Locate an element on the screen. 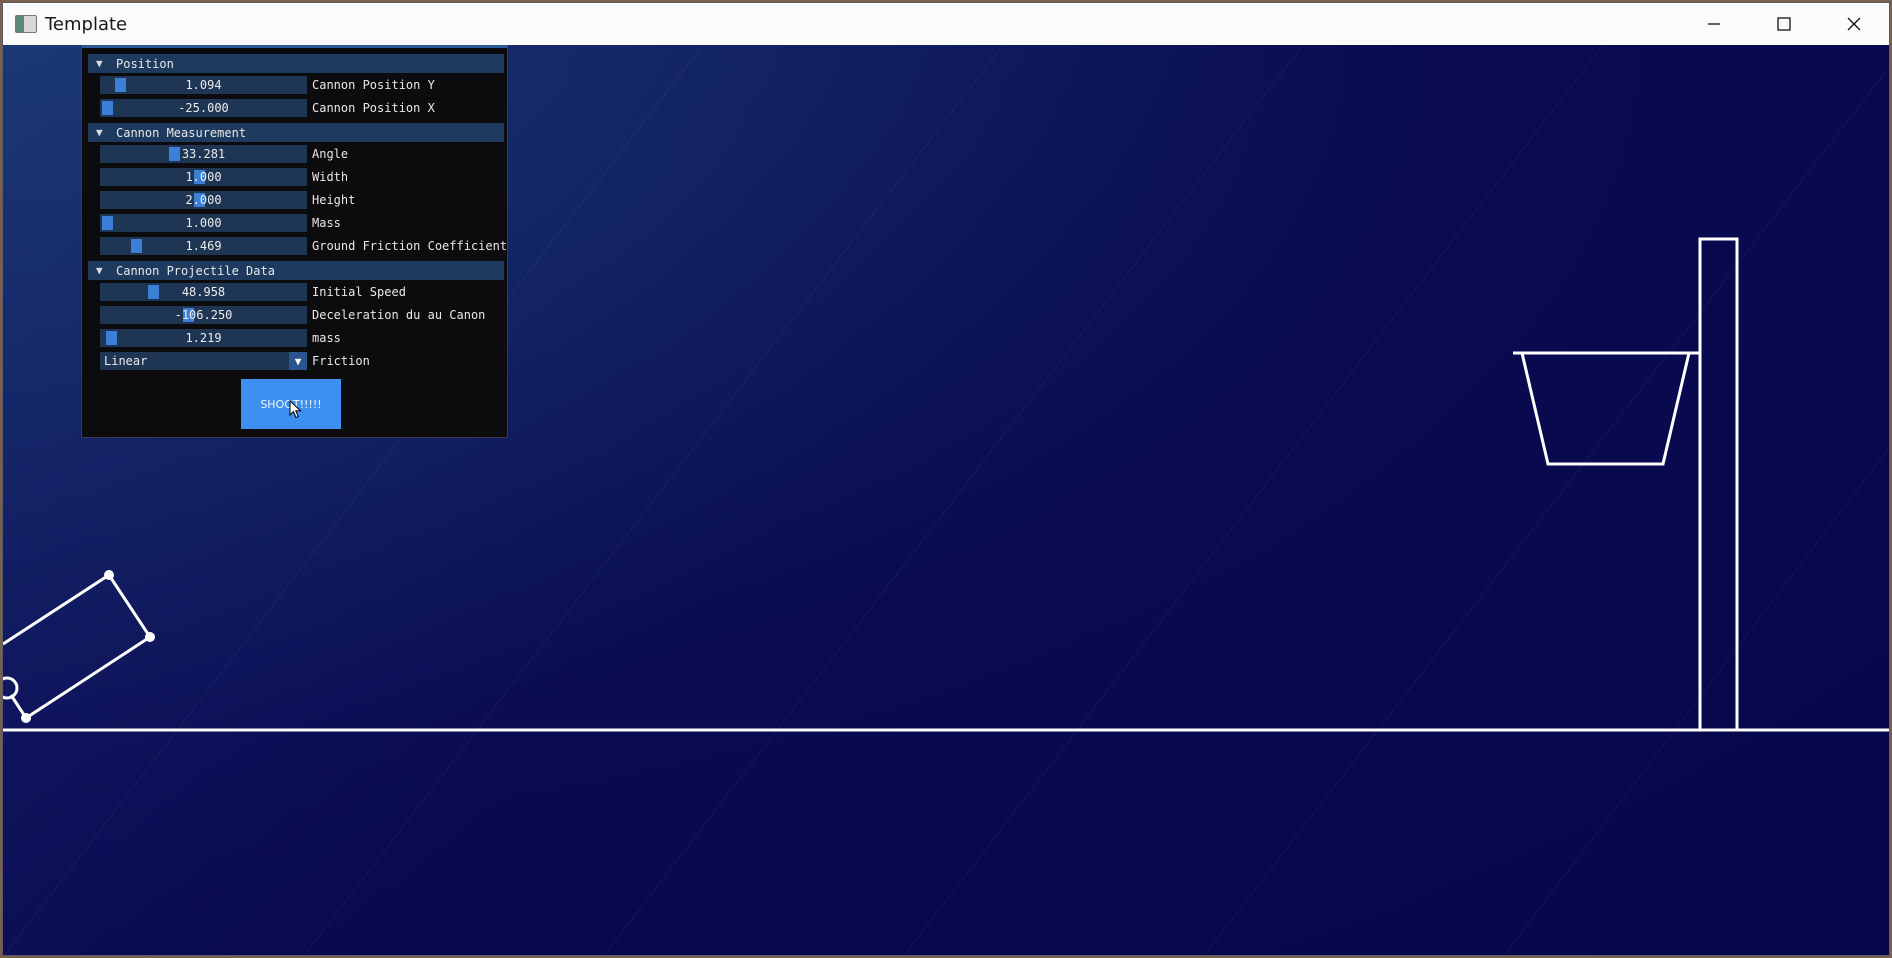  field-label: Height is located at coordinates (334, 200).